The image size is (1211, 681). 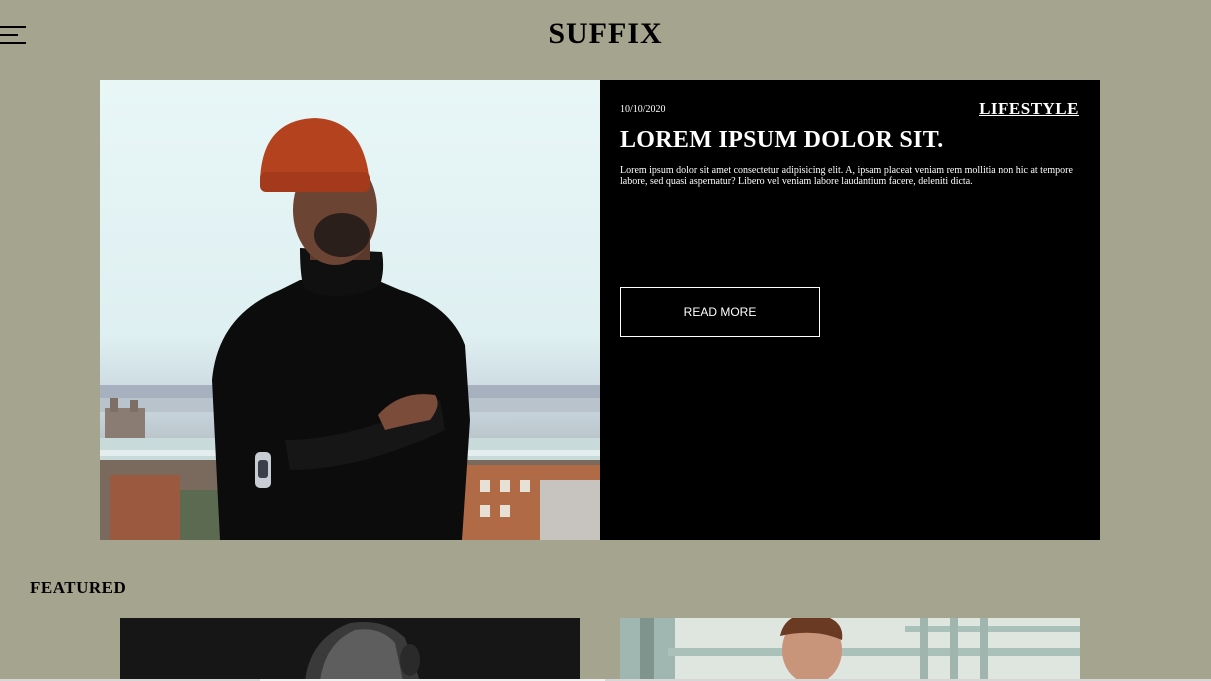 I want to click on site-logo-wrapper: SUFFIX, so click(x=605, y=34).